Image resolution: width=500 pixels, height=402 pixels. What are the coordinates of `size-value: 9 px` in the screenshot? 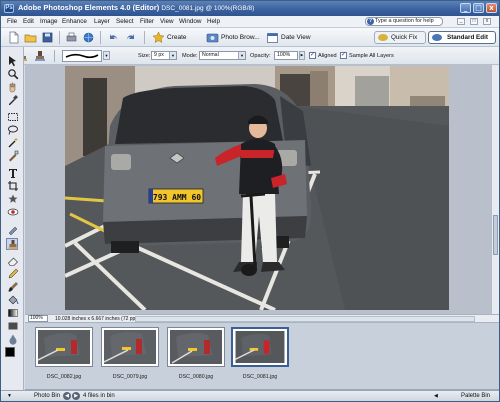 It's located at (159, 55).